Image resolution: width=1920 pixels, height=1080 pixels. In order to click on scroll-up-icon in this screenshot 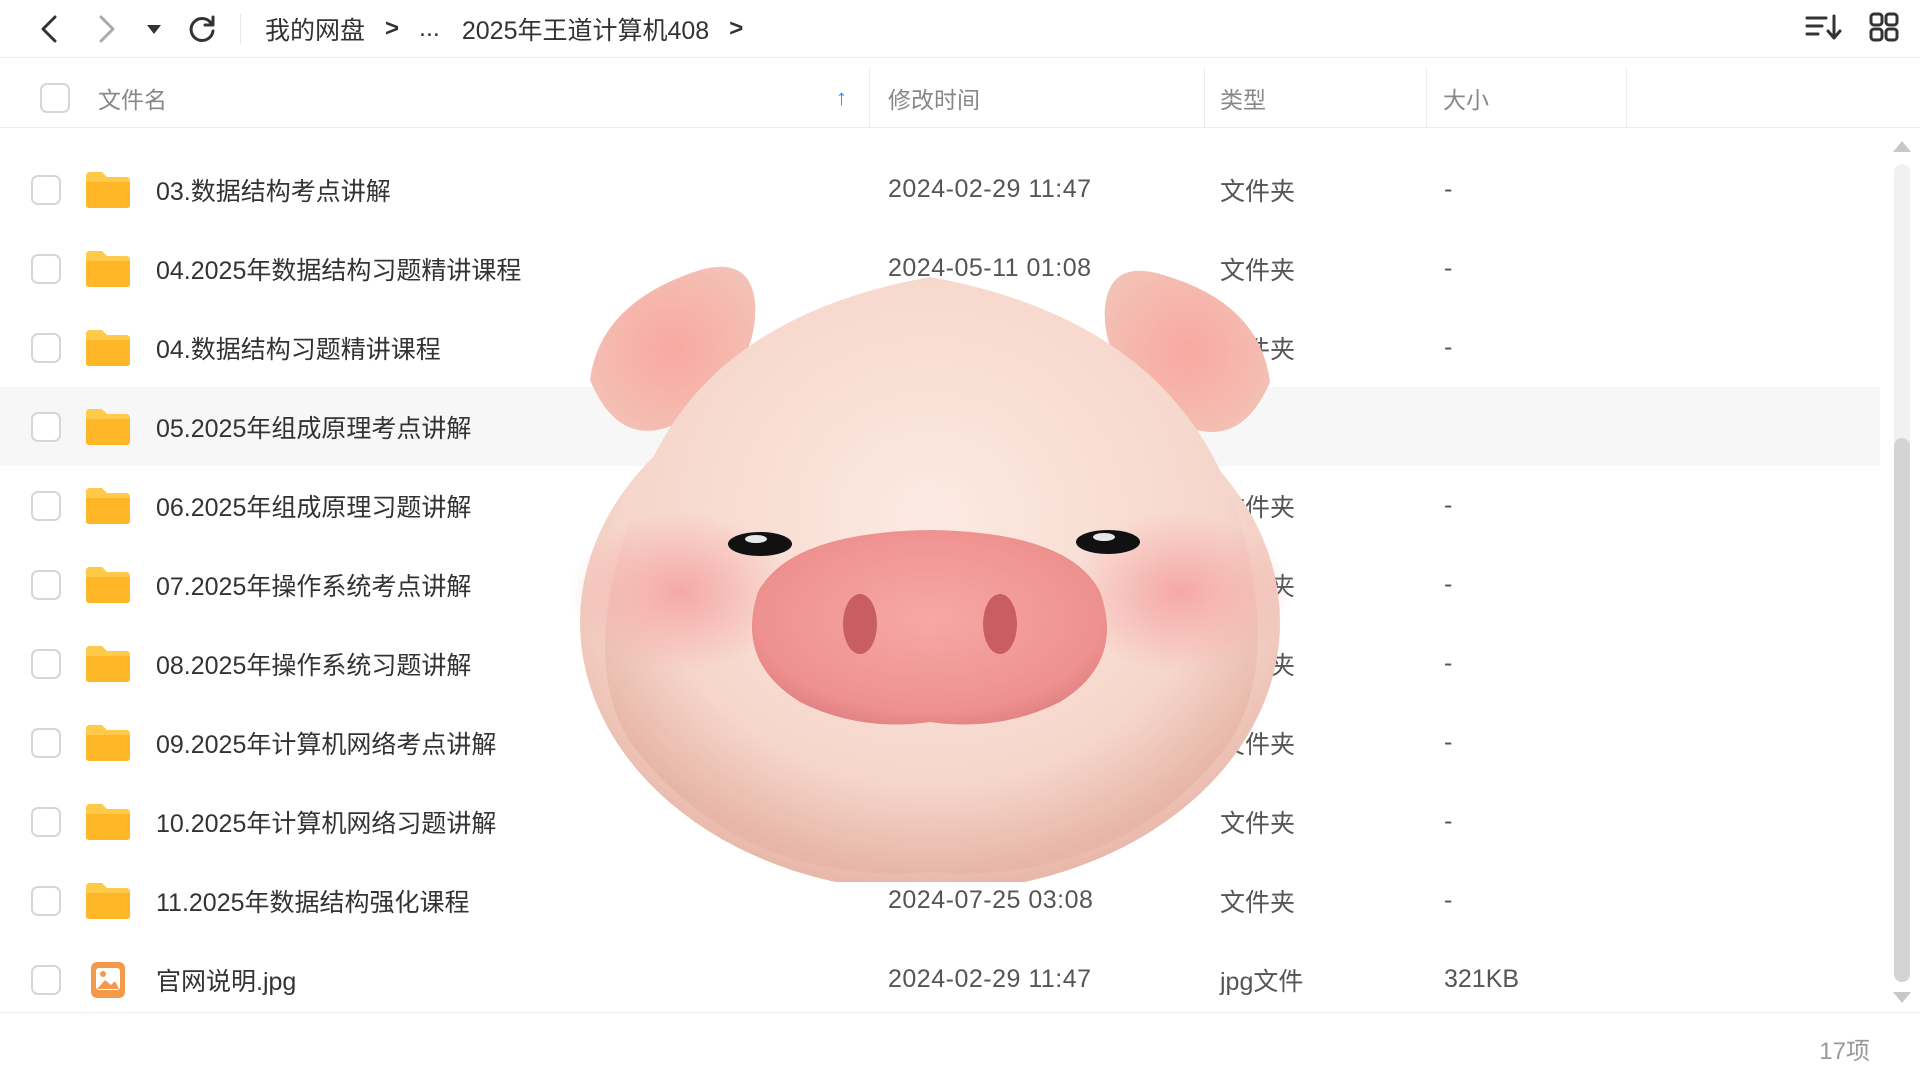, I will do `click(1902, 146)`.